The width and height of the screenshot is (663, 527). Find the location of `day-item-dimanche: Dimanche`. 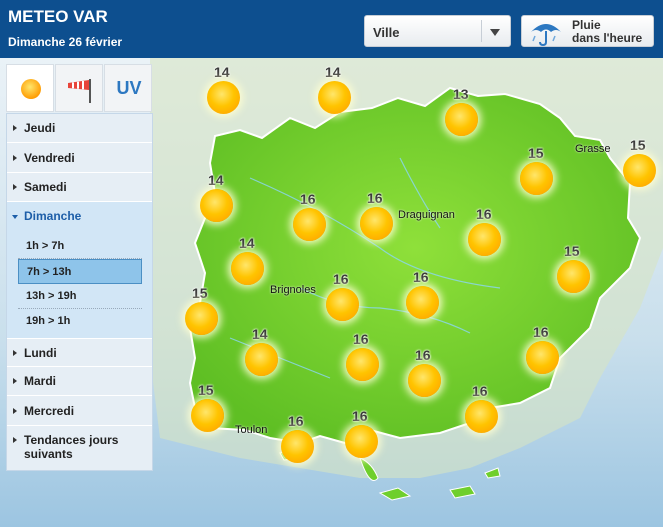

day-item-dimanche: Dimanche is located at coordinates (79, 216).